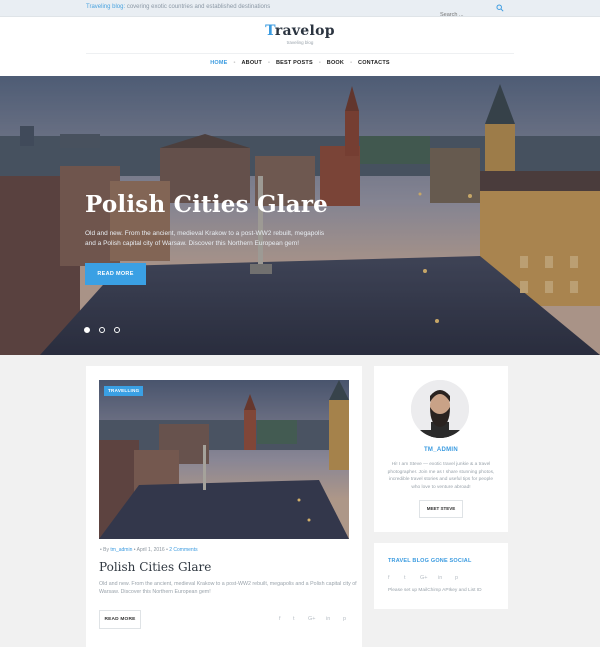 The image size is (600, 647). I want to click on logo-text: ravelop, so click(304, 31).